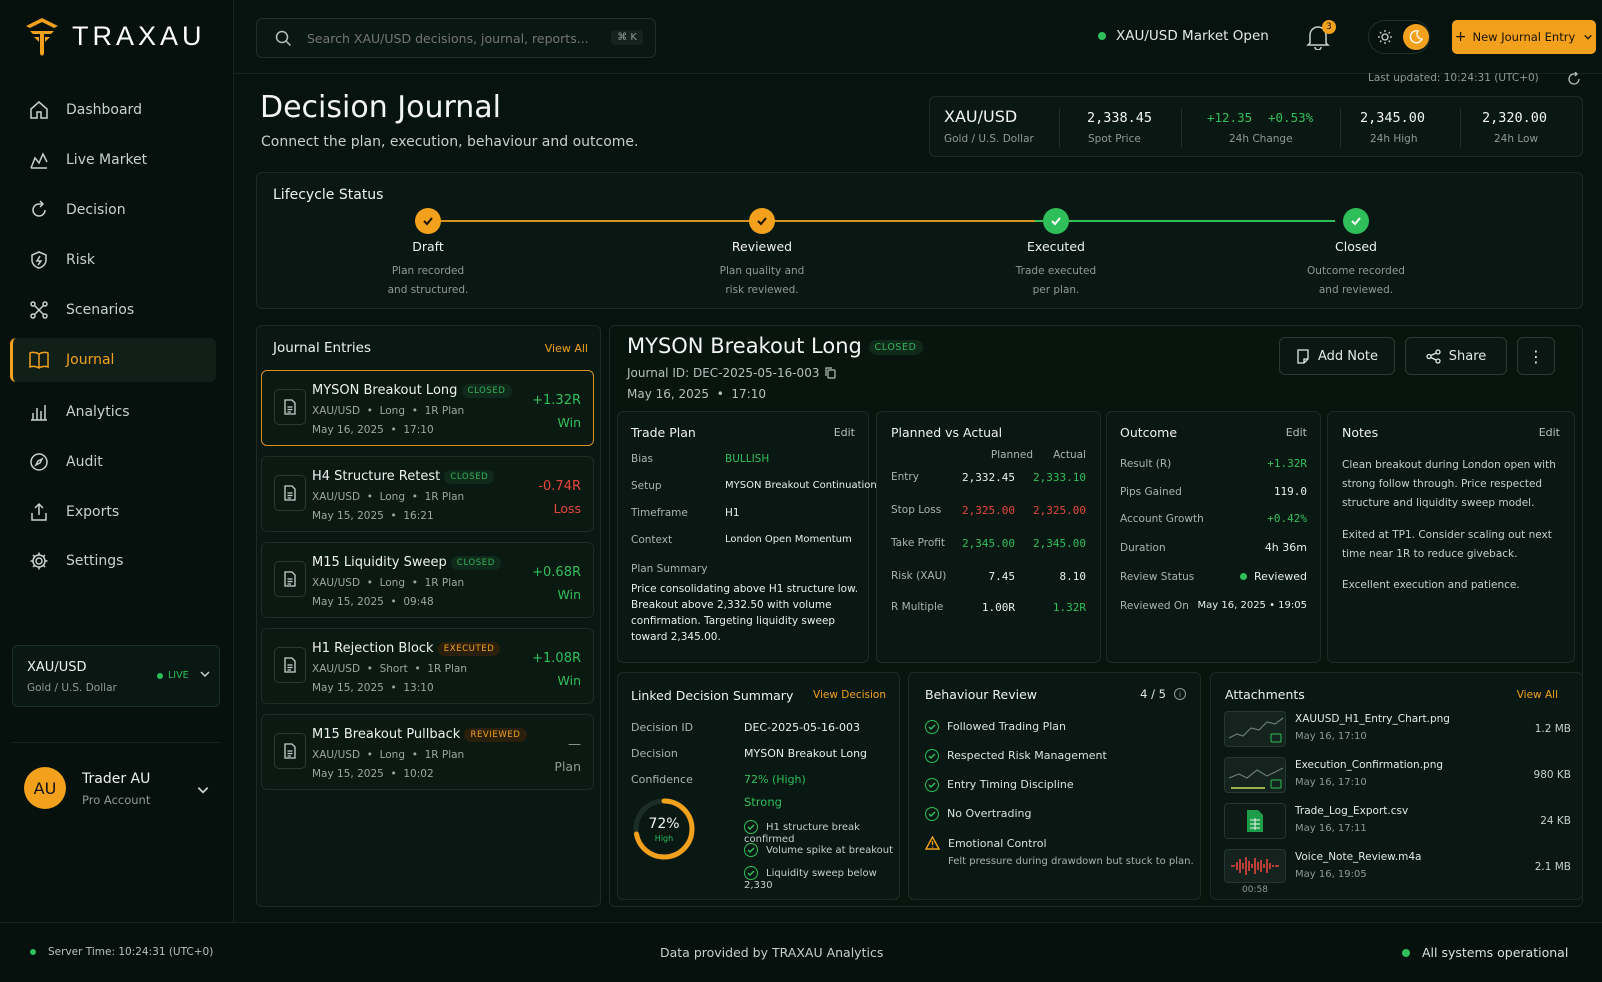  I want to click on behaviour-item: No Overtrading, so click(978, 814).